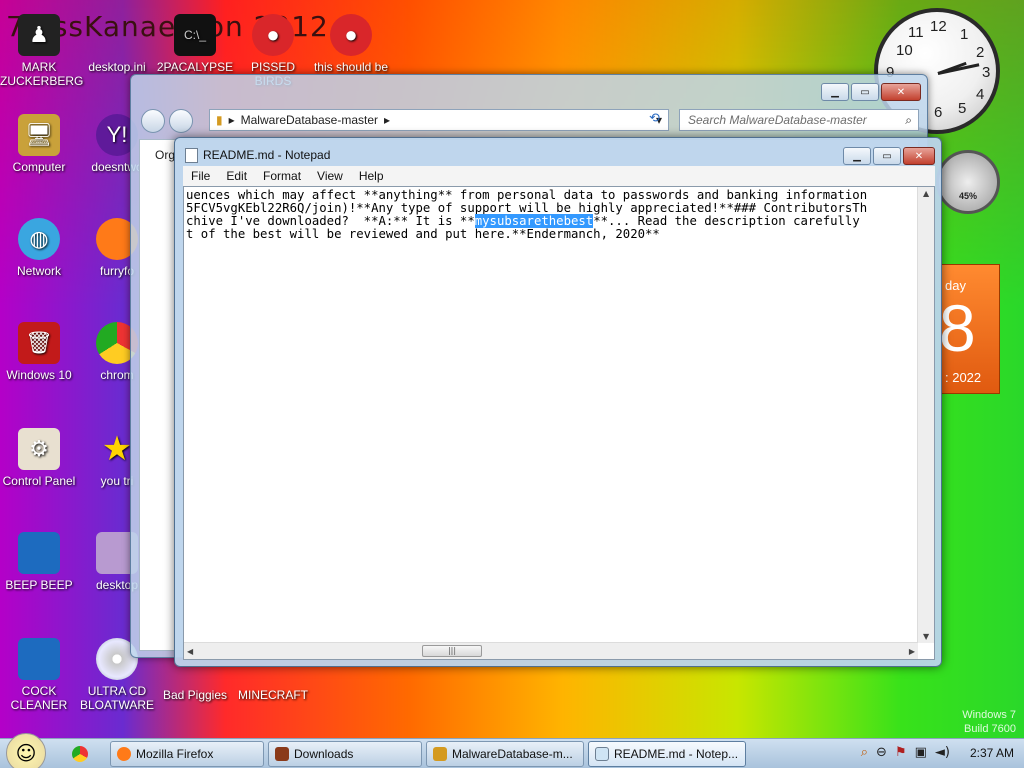 The width and height of the screenshot is (1024, 768). Describe the element at coordinates (195, 685) in the screenshot. I see `desktop-icon-bad-piggies: Bad Piggies` at that location.